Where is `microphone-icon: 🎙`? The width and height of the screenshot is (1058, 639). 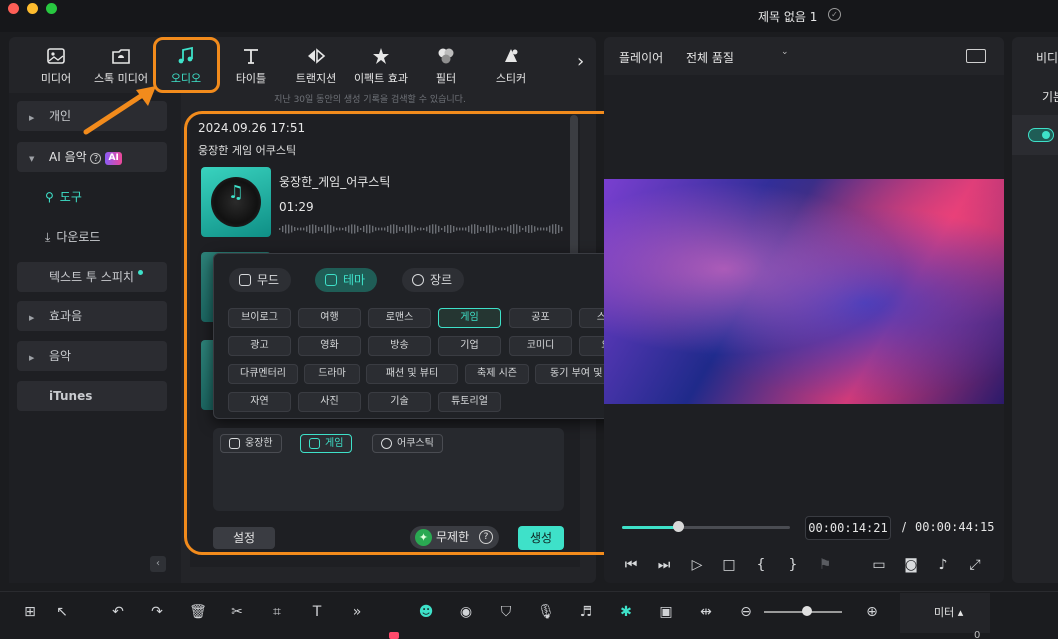 microphone-icon: 🎙 is located at coordinates (546, 612).